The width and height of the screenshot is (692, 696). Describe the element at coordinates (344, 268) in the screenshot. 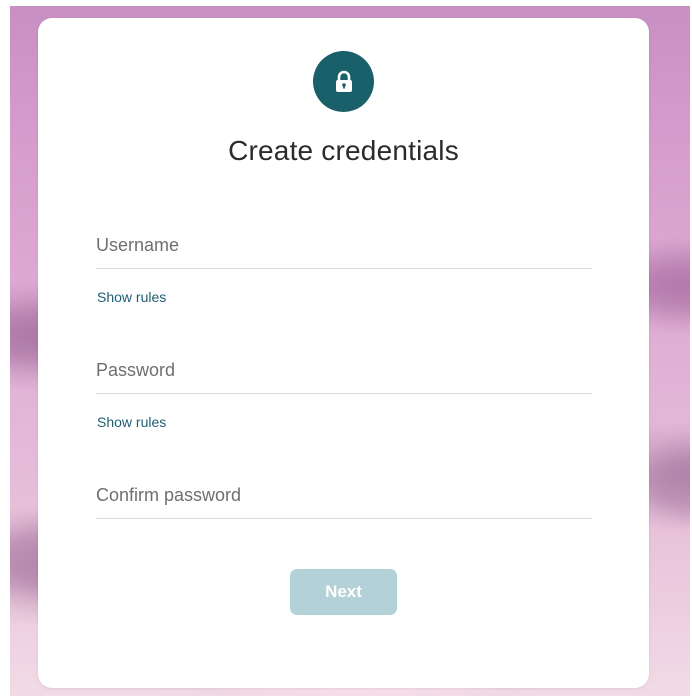

I see `username-underline` at that location.